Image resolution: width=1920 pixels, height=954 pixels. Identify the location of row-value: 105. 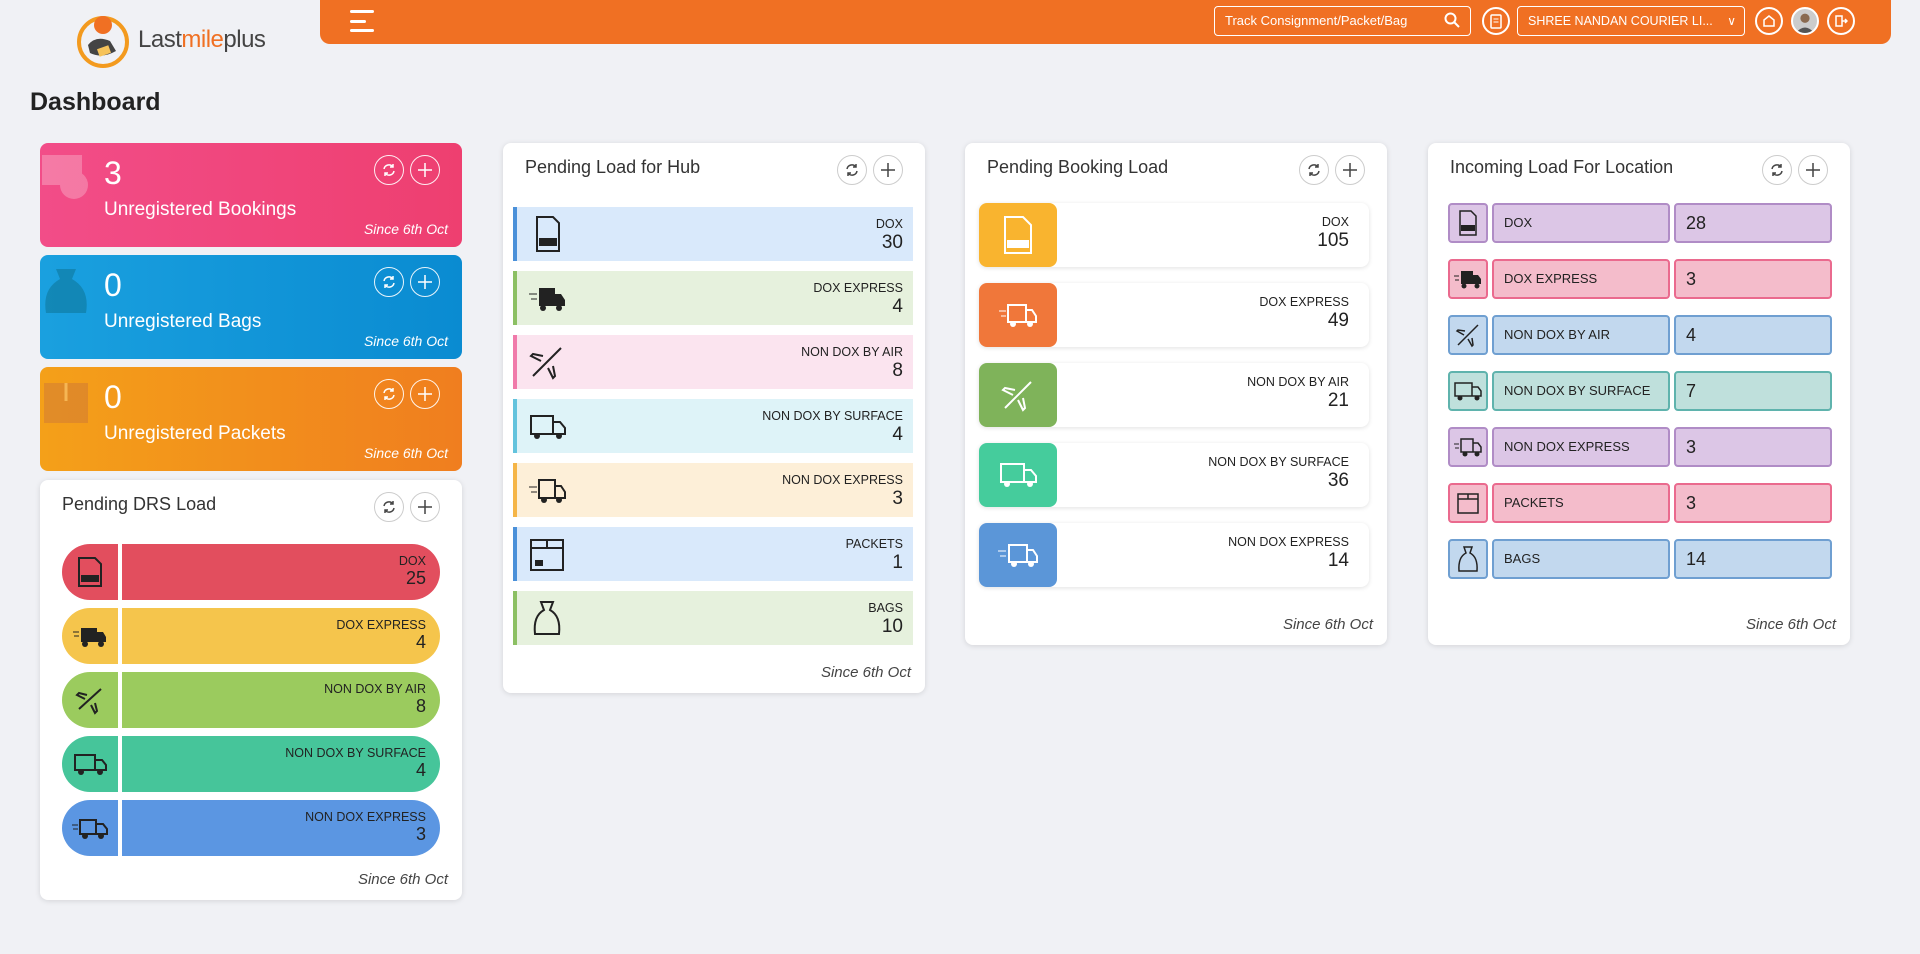
(1333, 240).